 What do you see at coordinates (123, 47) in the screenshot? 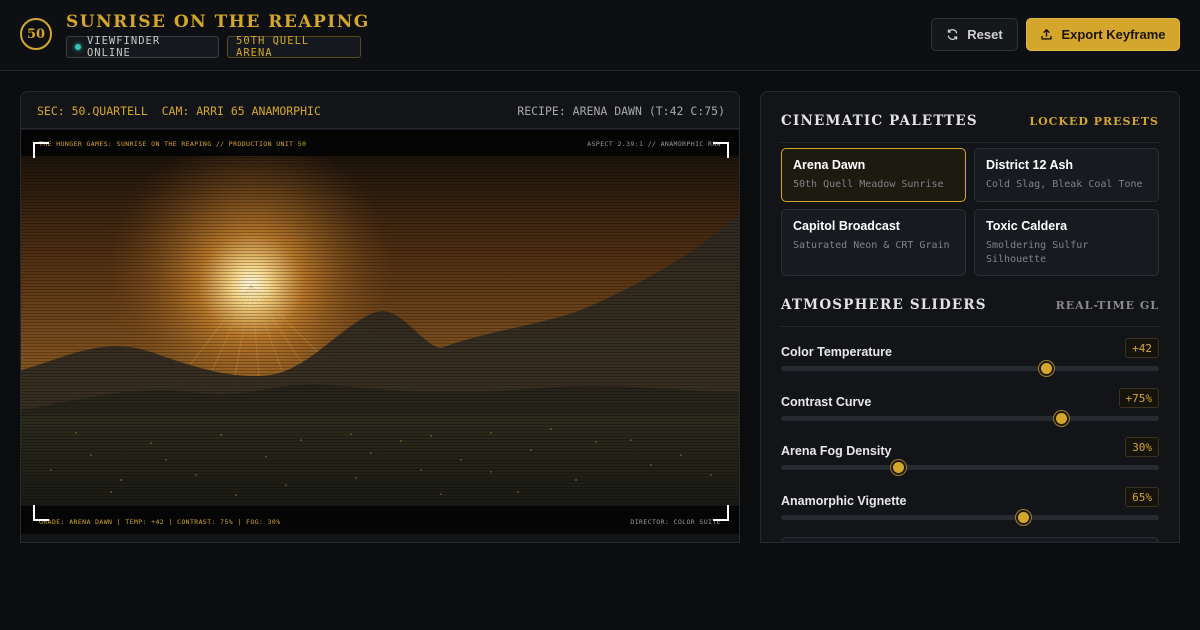
I see `status-badge-label: VIEWFINDER ONLINE` at bounding box center [123, 47].